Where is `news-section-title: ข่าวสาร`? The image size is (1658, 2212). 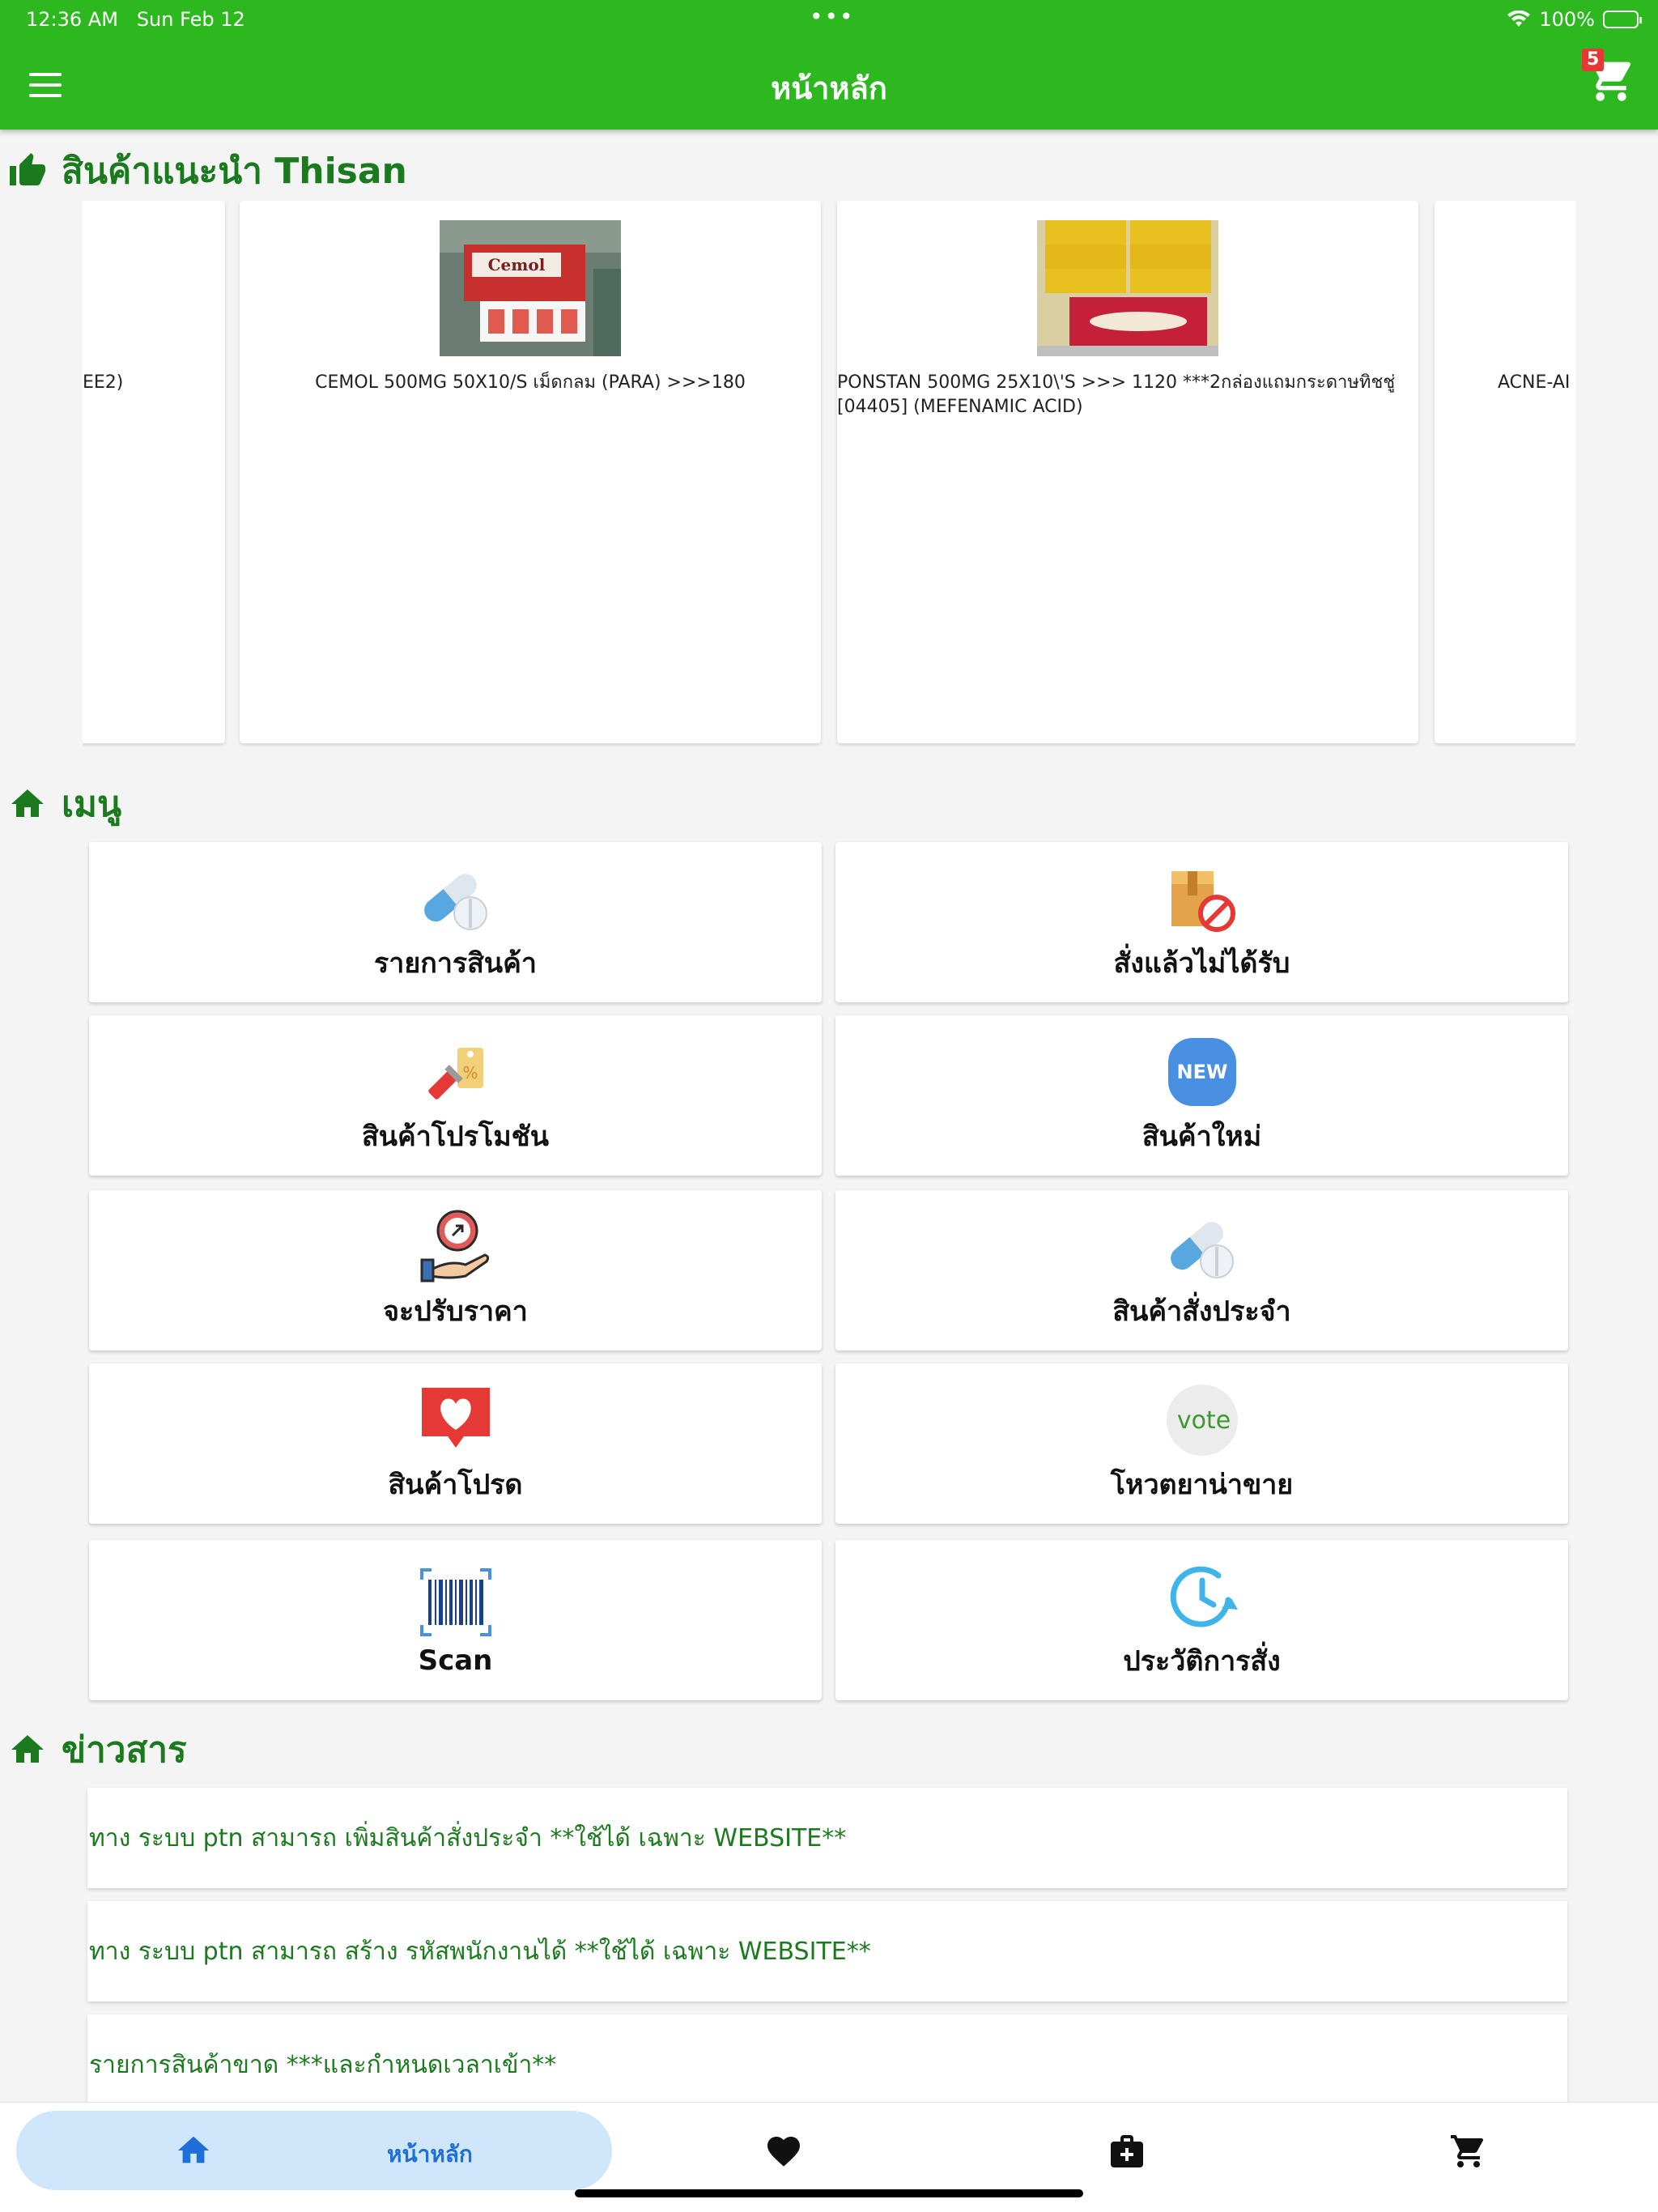
news-section-title: ข่าวสาร is located at coordinates (97, 1749).